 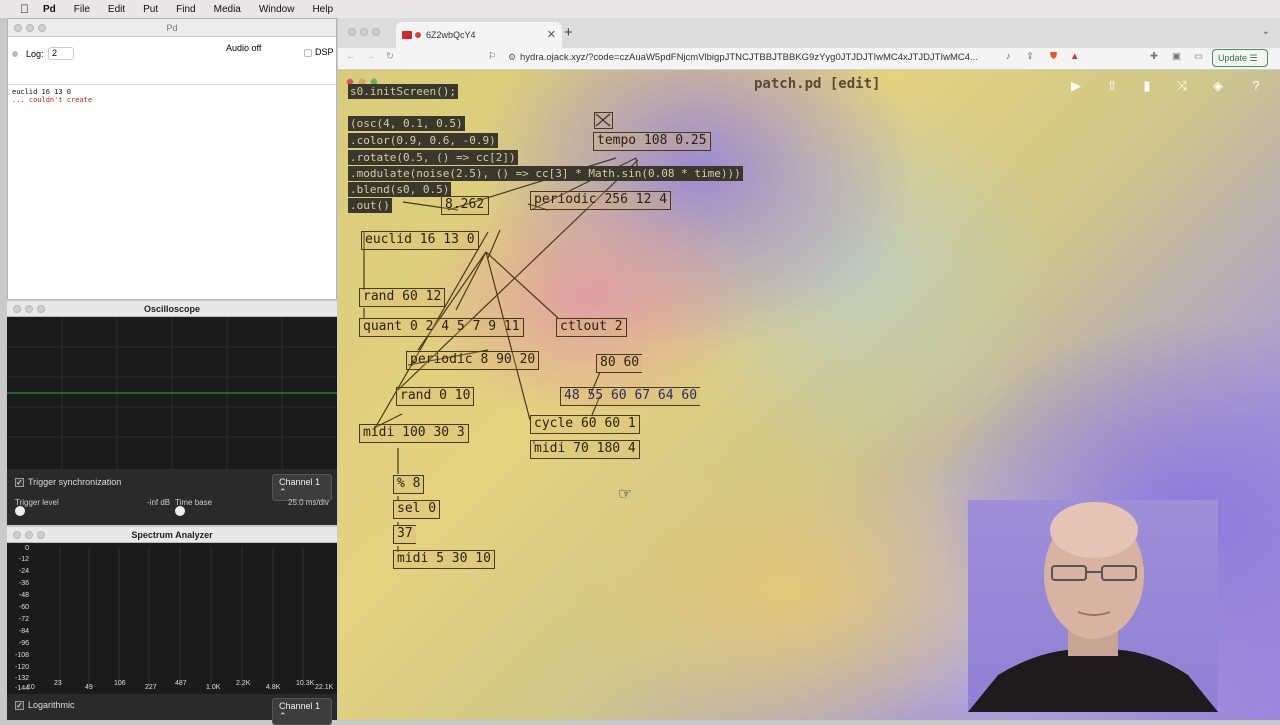 I want to click on y-tick: 0, so click(x=27, y=548).